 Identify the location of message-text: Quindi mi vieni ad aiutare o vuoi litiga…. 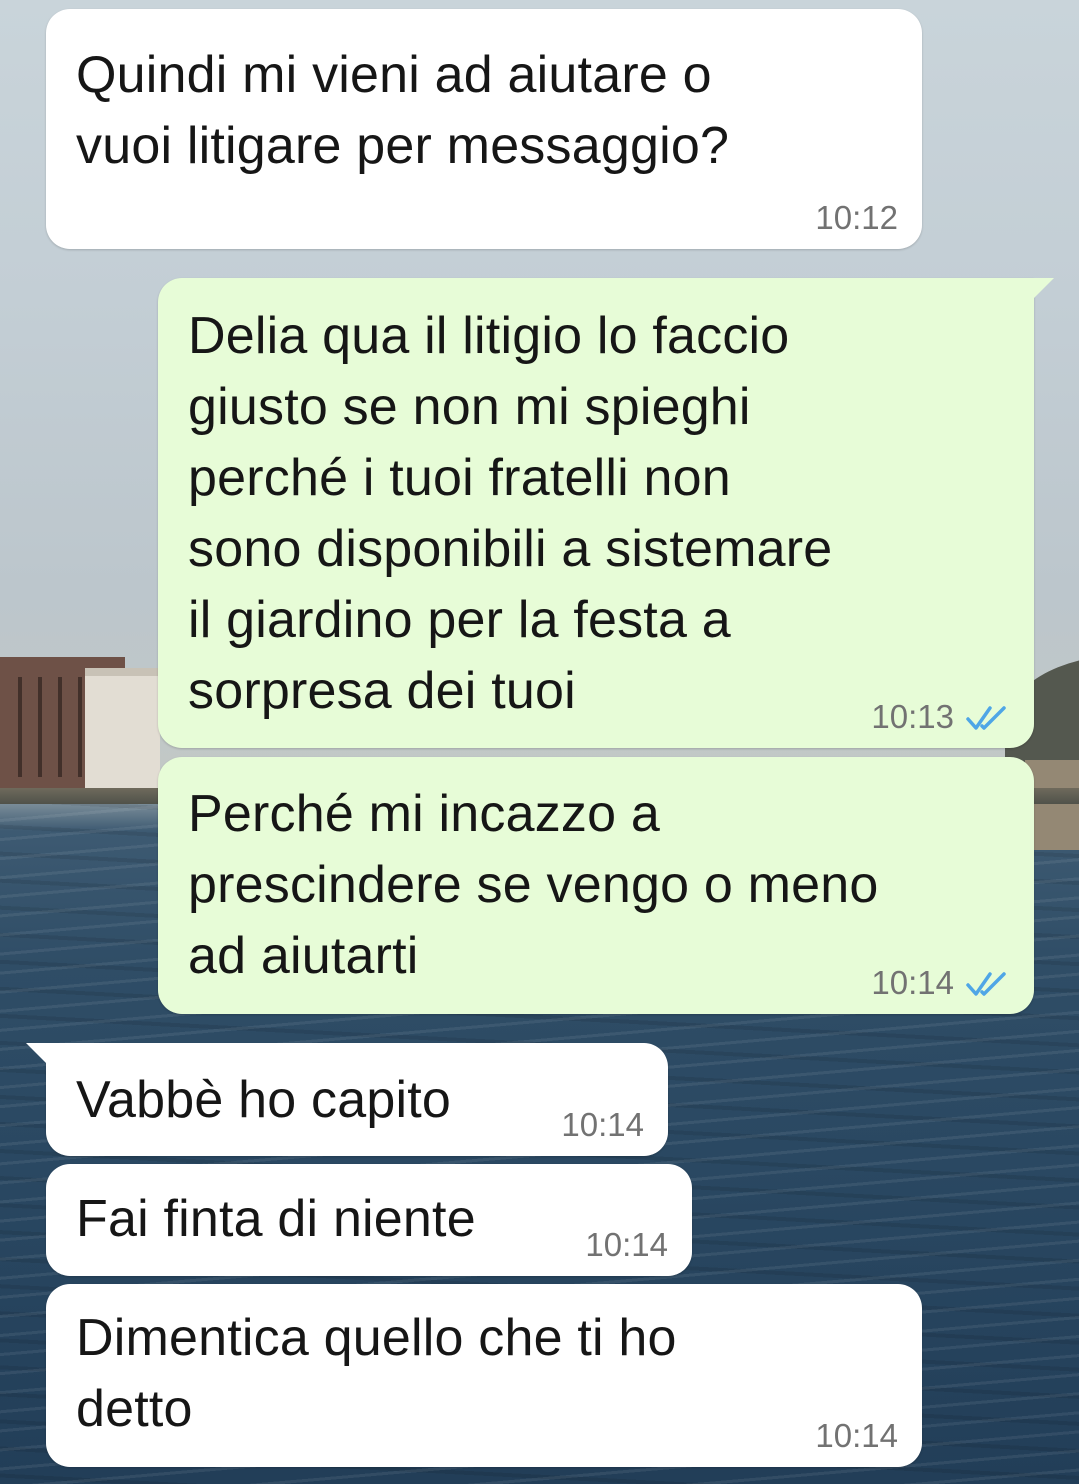
(403, 110).